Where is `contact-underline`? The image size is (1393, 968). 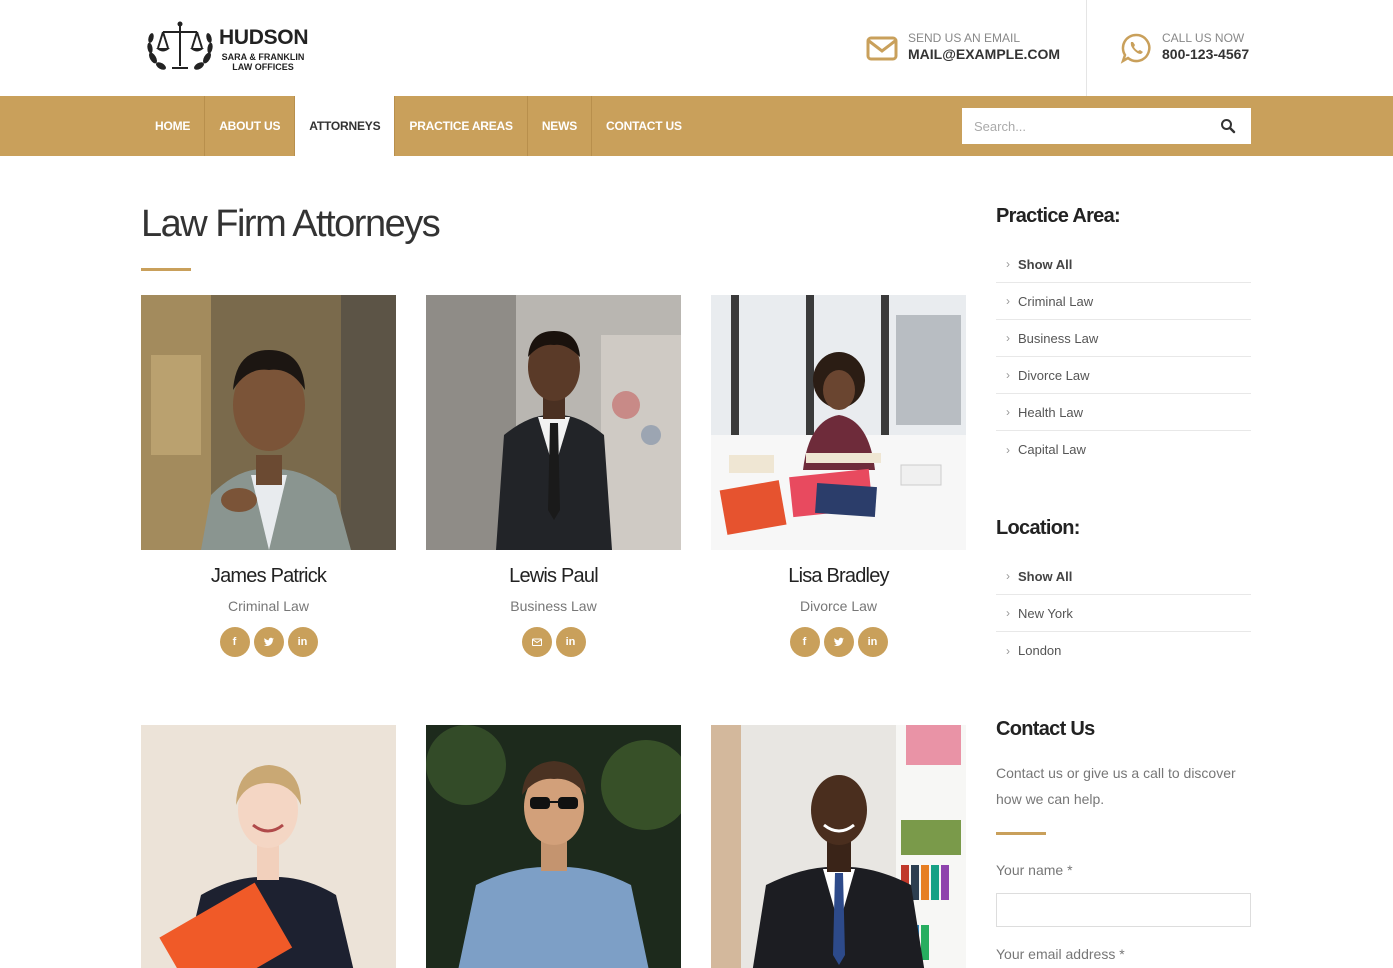
contact-underline is located at coordinates (1021, 833).